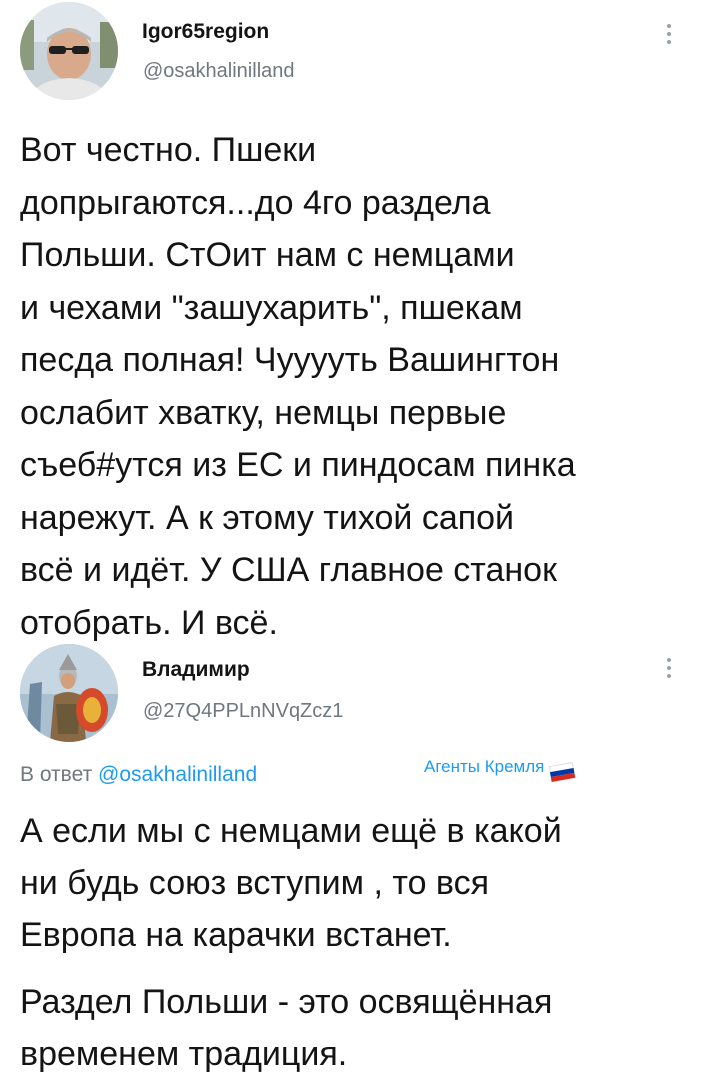 The height and width of the screenshot is (1080, 711). Describe the element at coordinates (205, 32) in the screenshot. I see `display-name: Igor65region` at that location.